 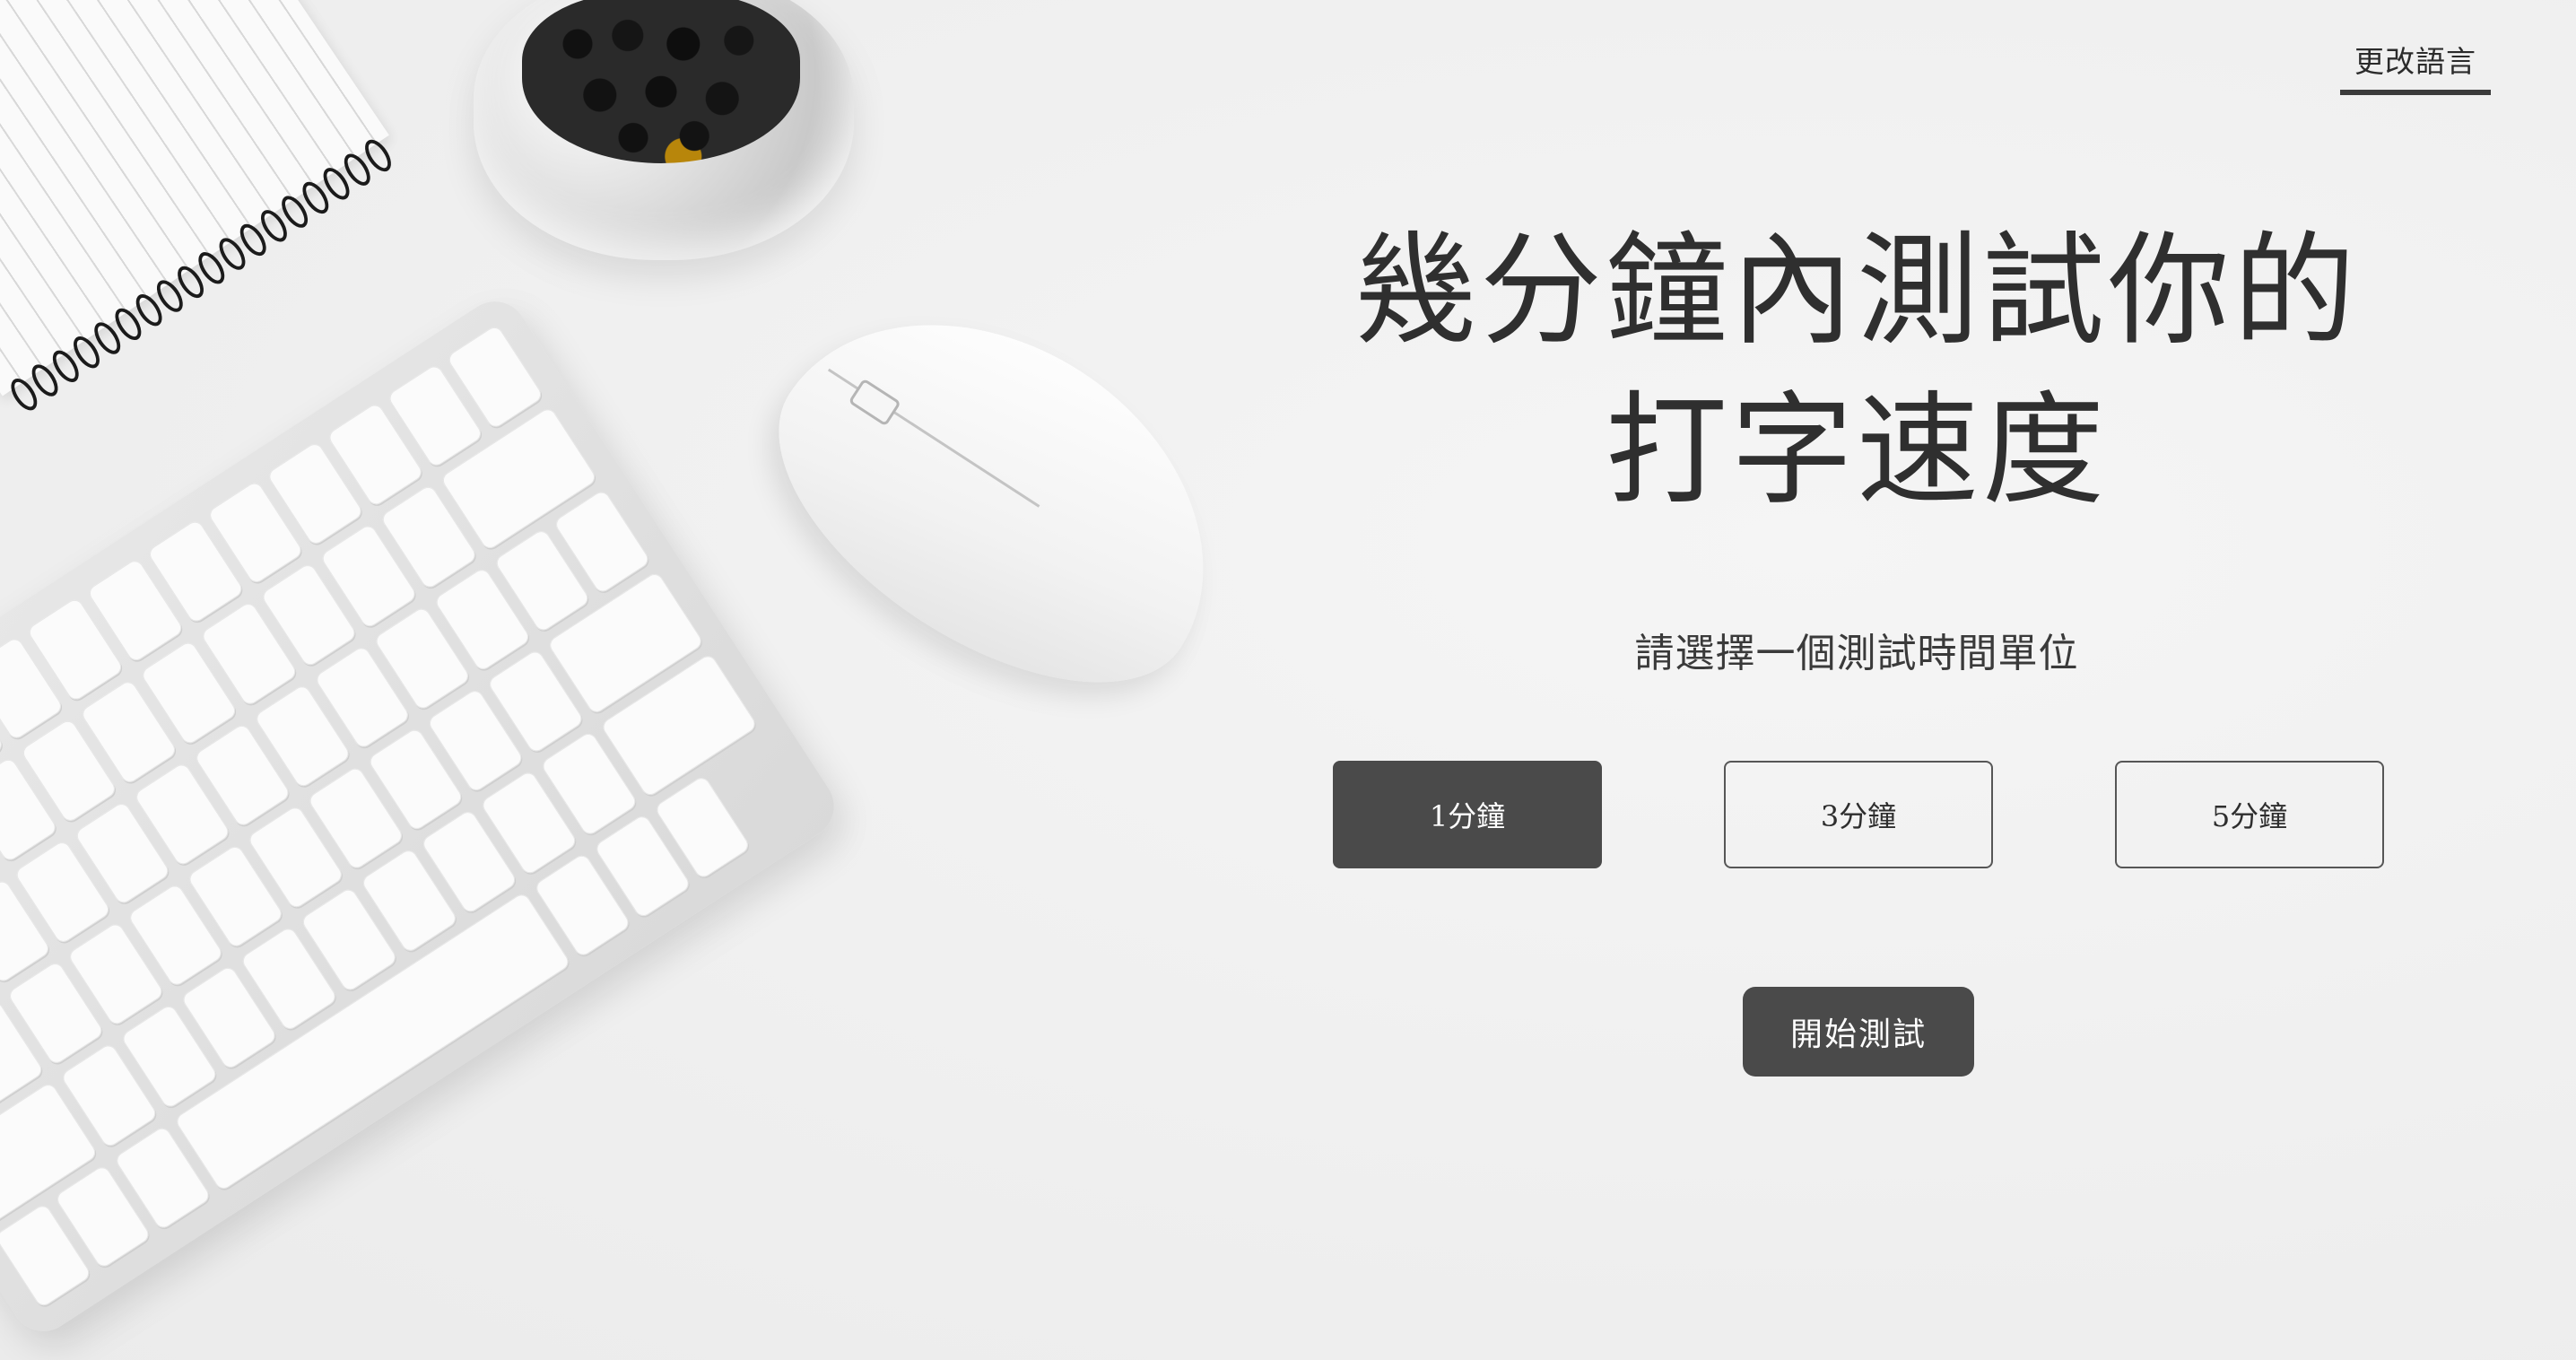 I want to click on time-option-group: 1分鐘 3分鐘 5分鐘, so click(x=1858, y=814).